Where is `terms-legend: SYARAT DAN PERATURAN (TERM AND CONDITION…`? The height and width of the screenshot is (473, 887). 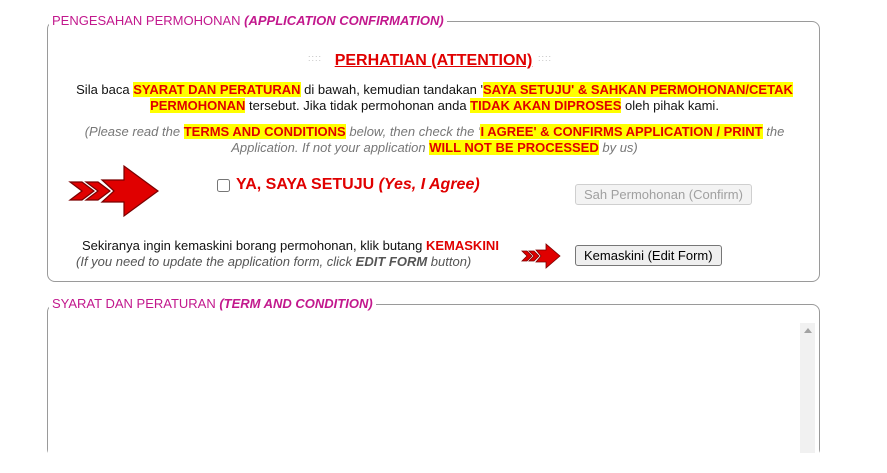
terms-legend: SYARAT DAN PERATURAN (TERM AND CONDITION… is located at coordinates (212, 303).